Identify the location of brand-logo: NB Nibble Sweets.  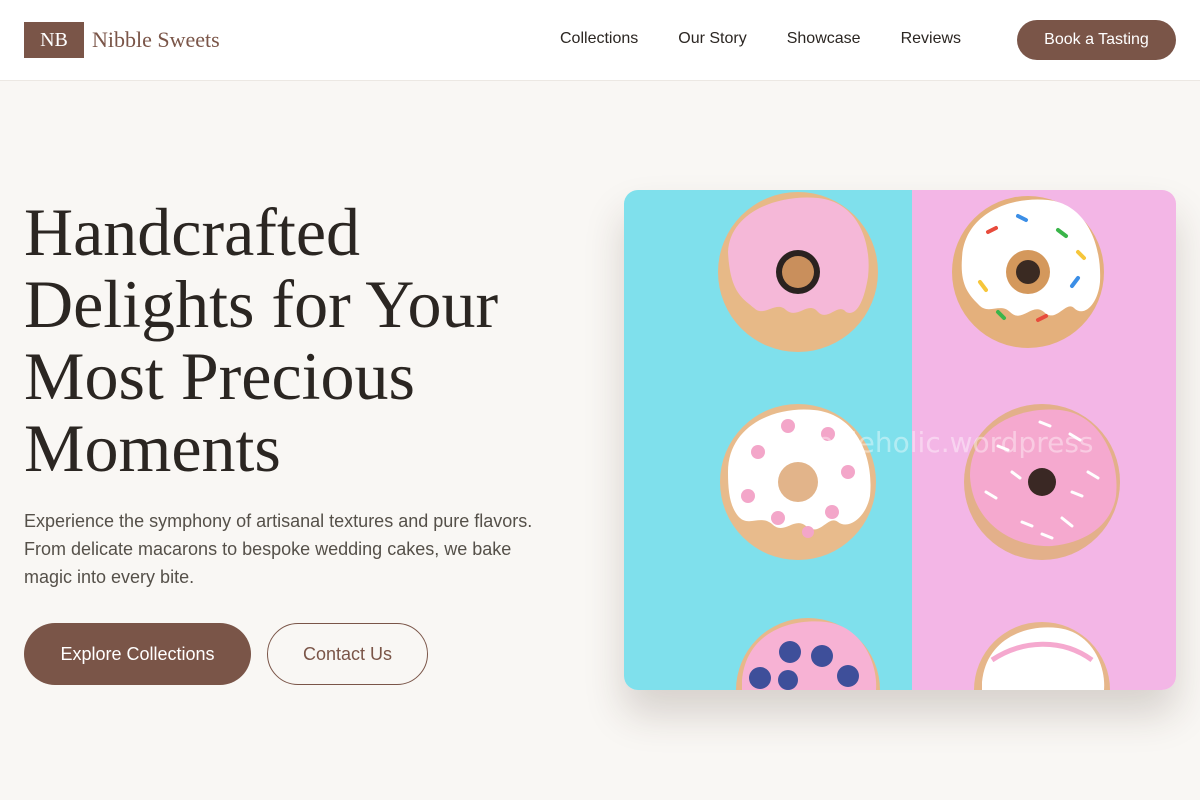
(122, 40).